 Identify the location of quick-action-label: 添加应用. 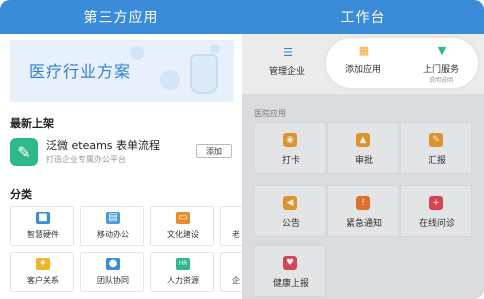
(362, 70).